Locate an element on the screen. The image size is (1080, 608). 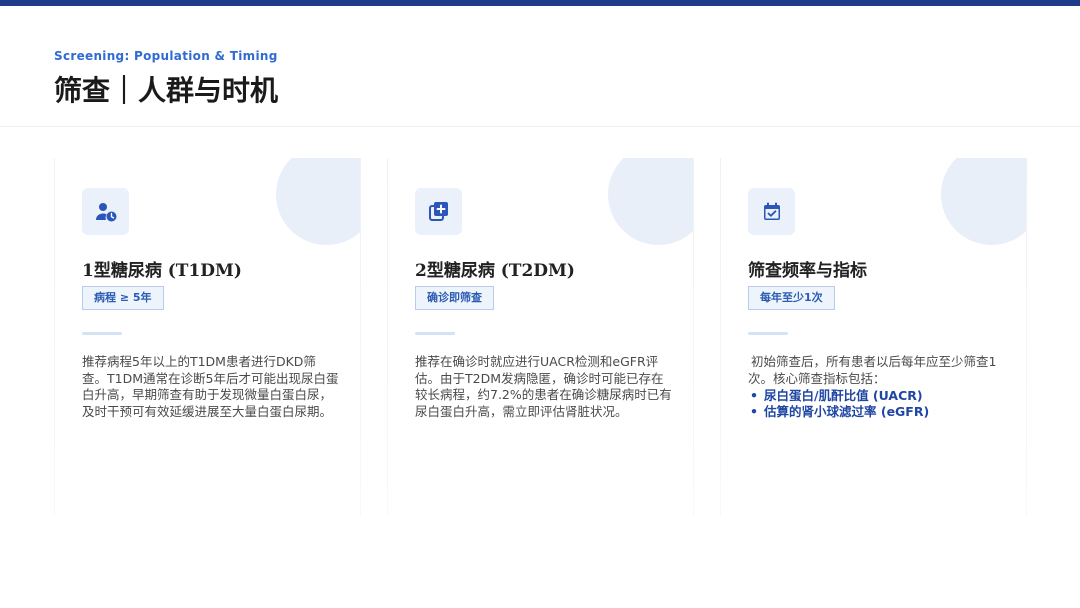
page-title: 筛查｜人群与时机 is located at coordinates (166, 90).